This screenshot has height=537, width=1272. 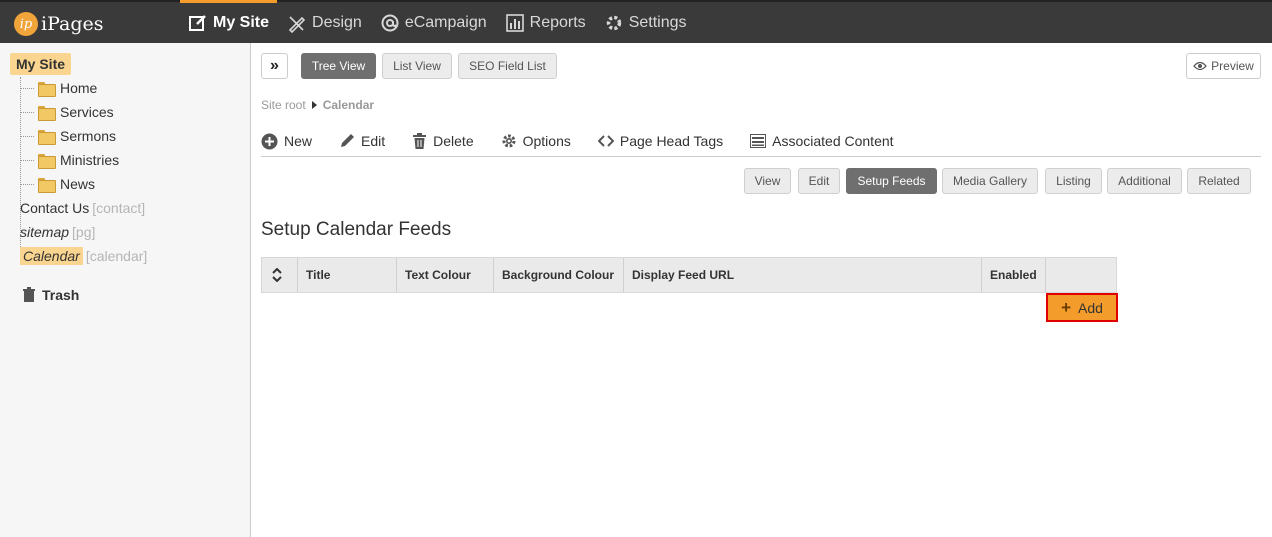 What do you see at coordinates (356, 229) in the screenshot?
I see `section-title: Setup Calendar Feeds` at bounding box center [356, 229].